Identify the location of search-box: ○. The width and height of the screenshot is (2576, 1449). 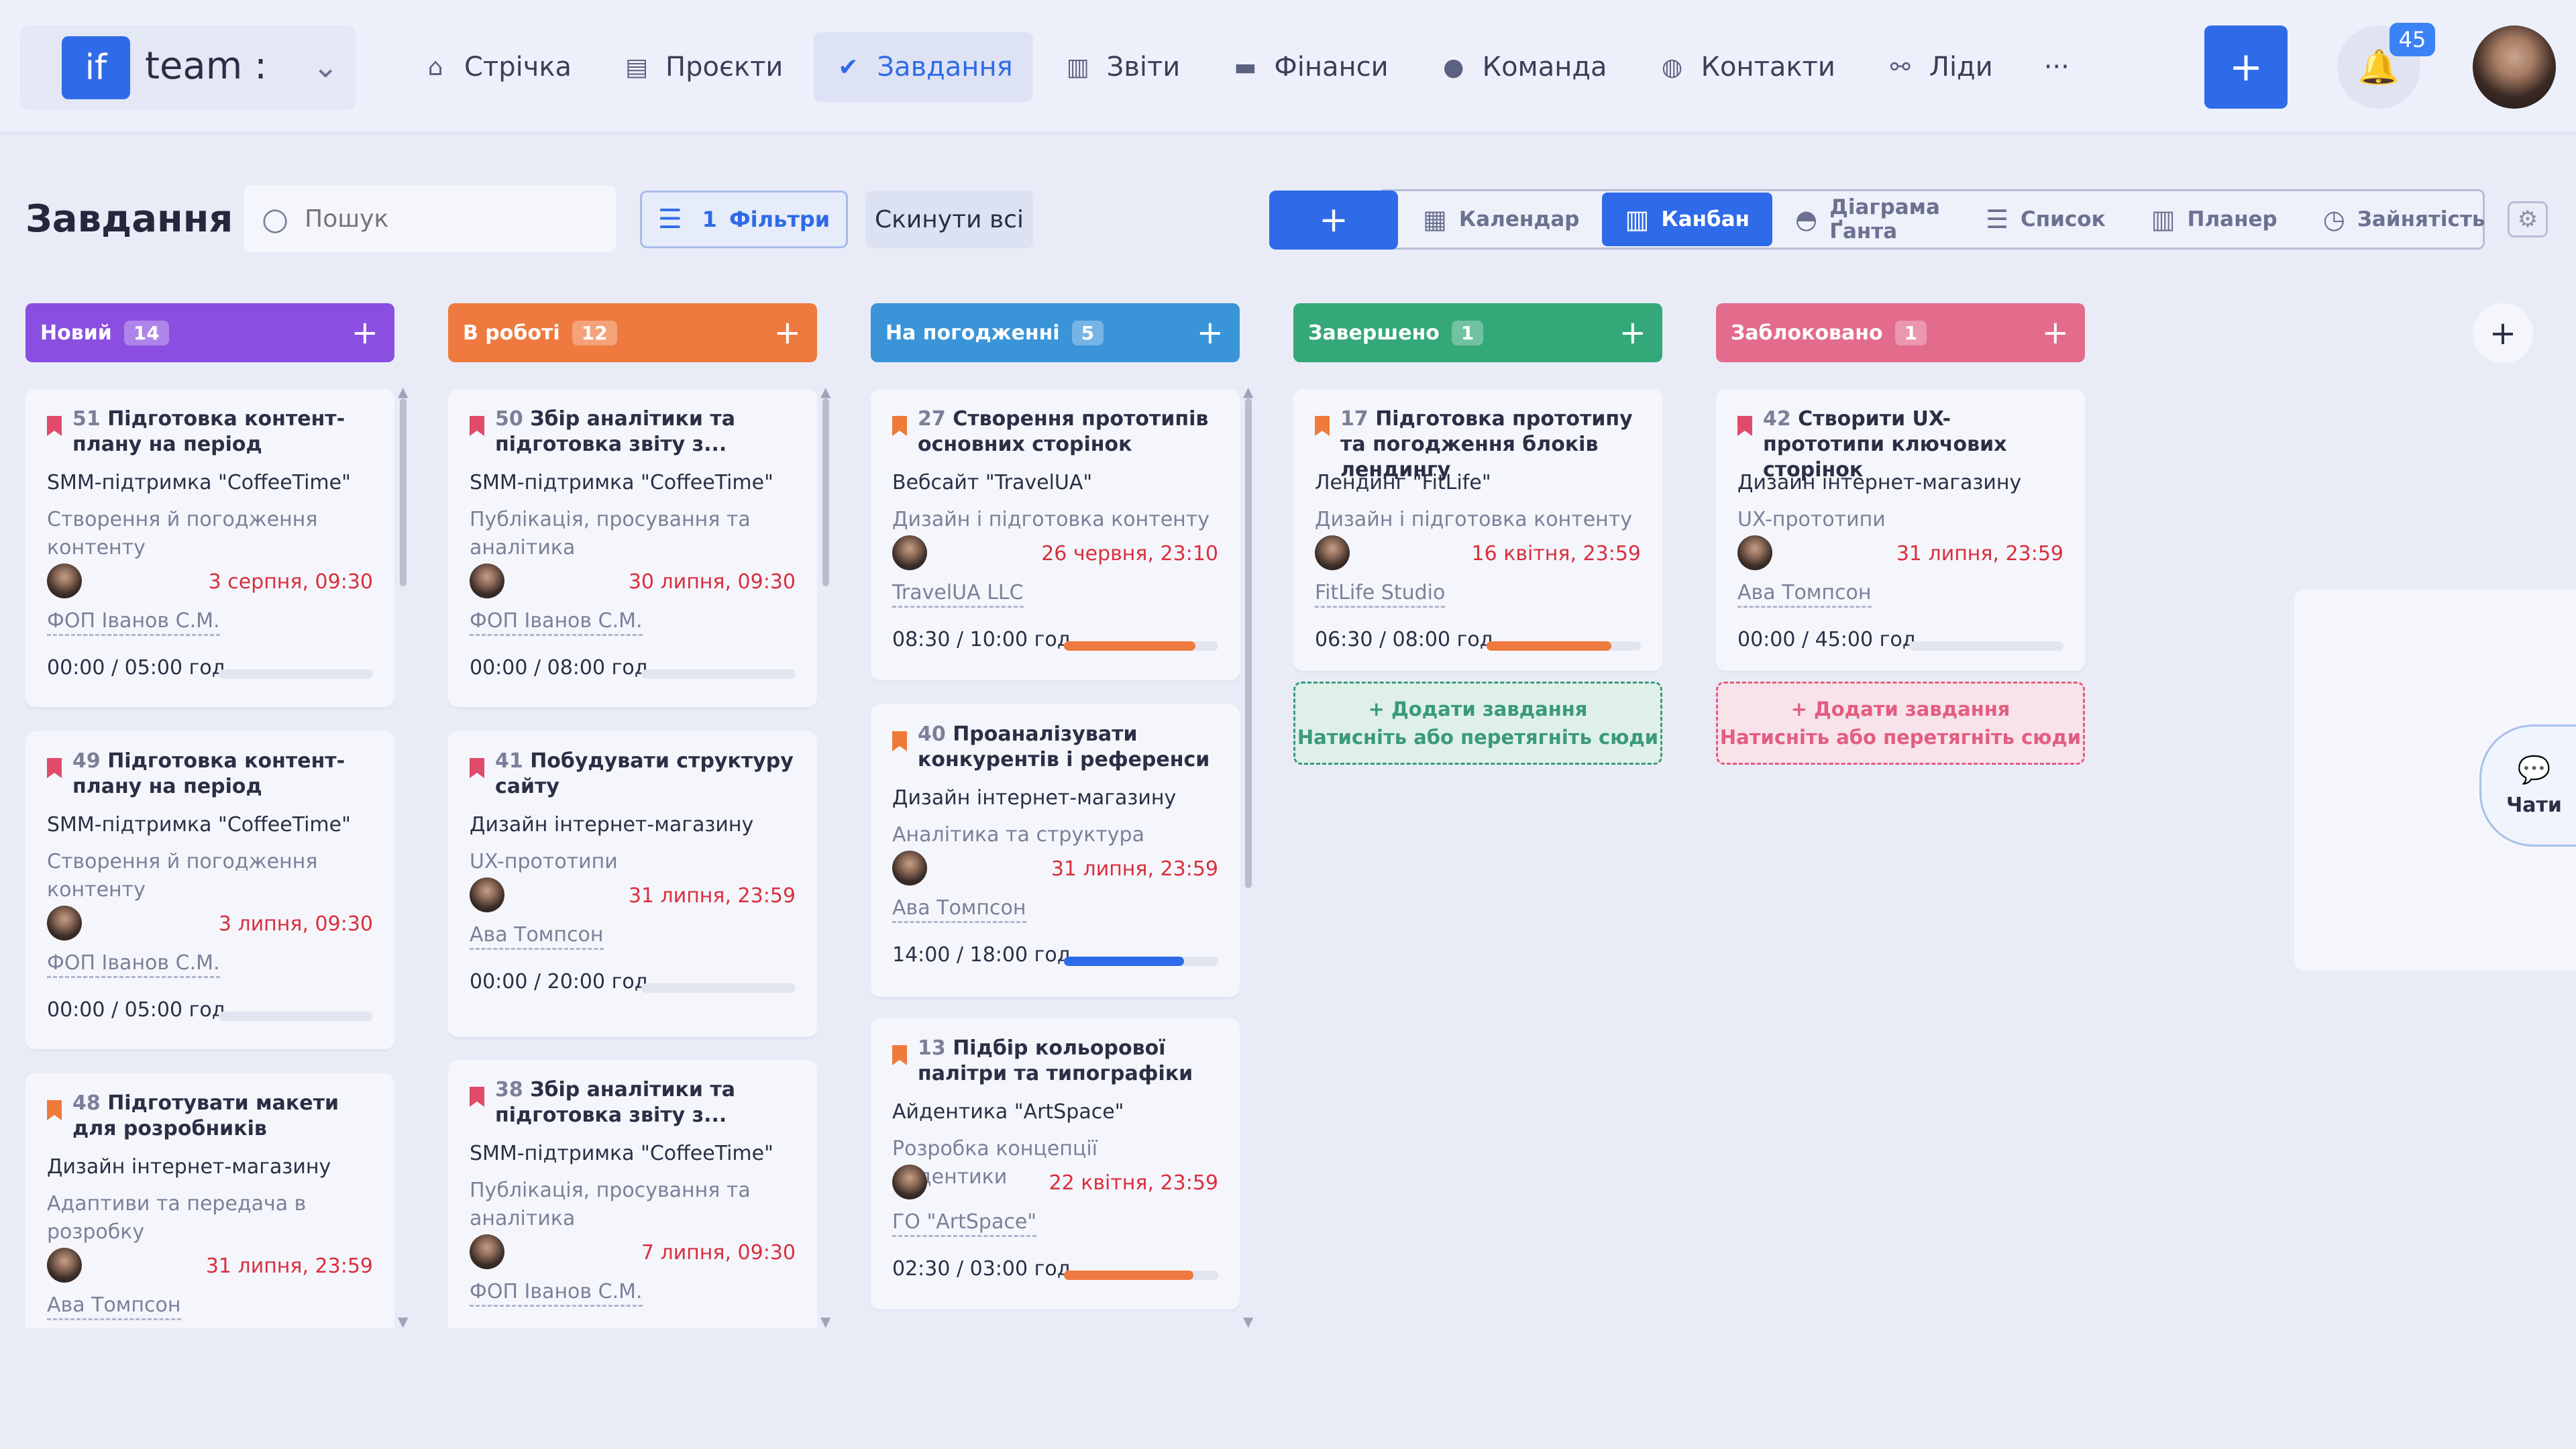
(430, 218).